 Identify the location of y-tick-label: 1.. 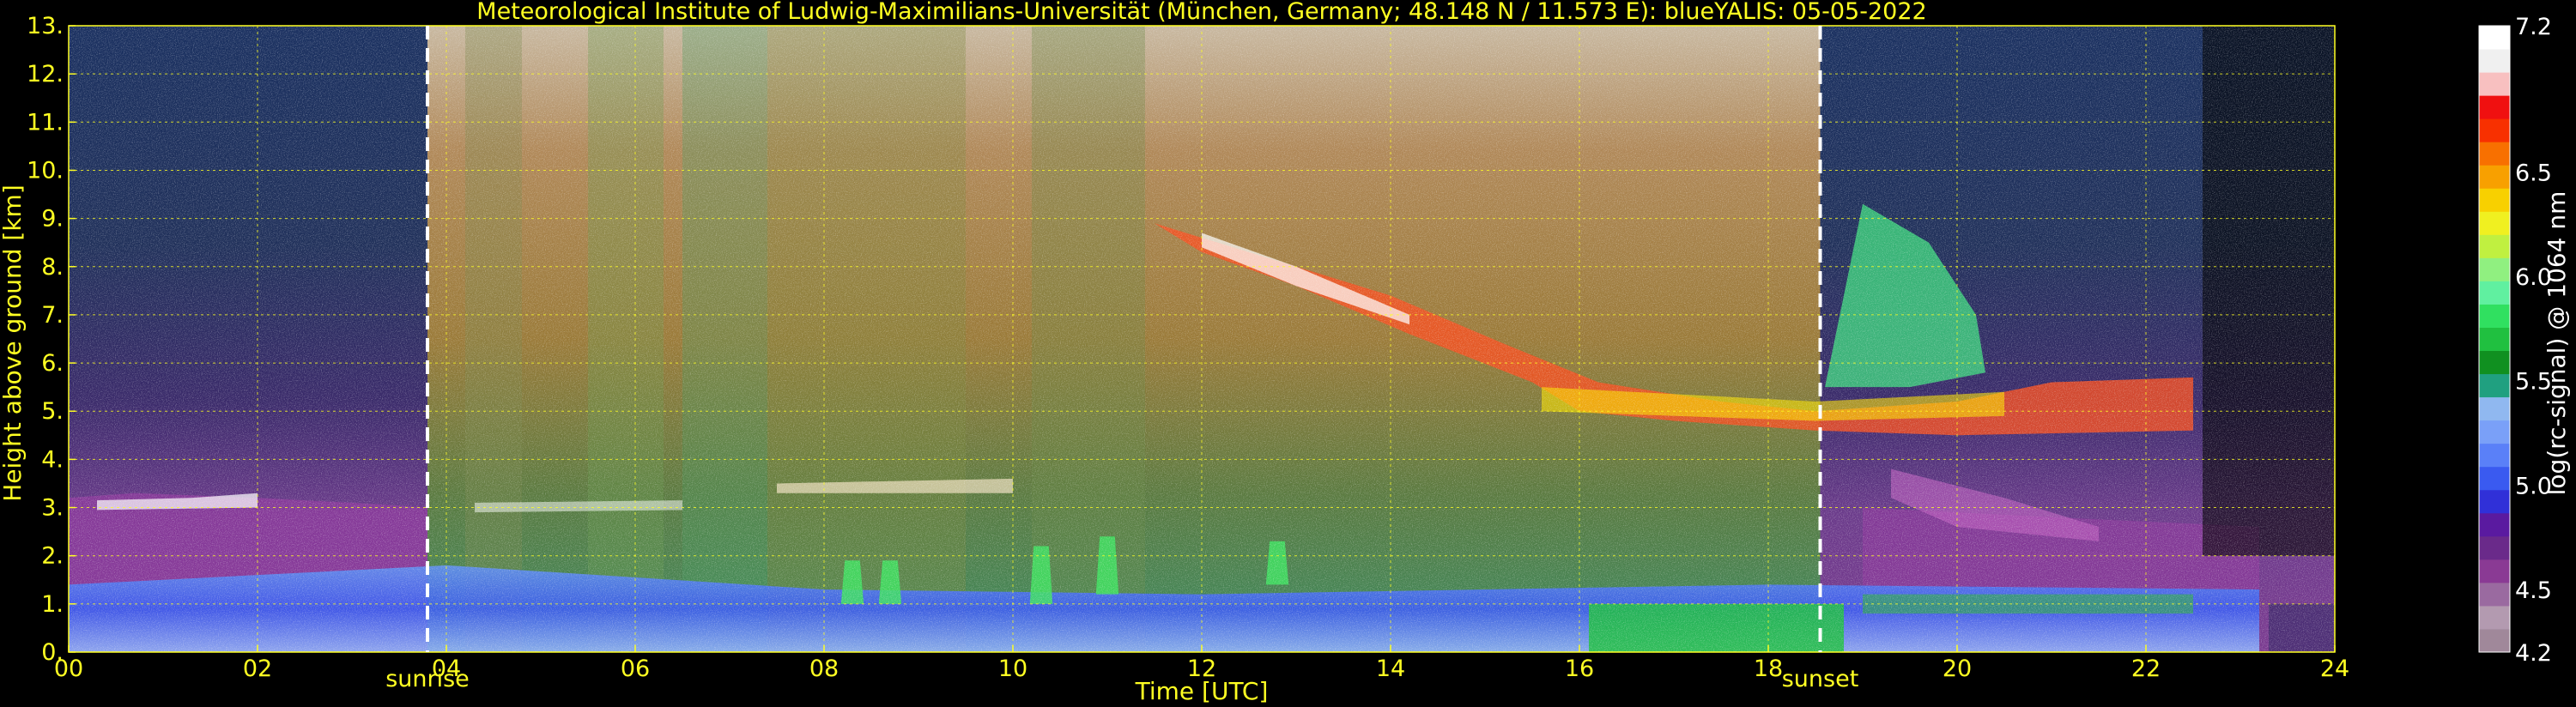
(52, 604).